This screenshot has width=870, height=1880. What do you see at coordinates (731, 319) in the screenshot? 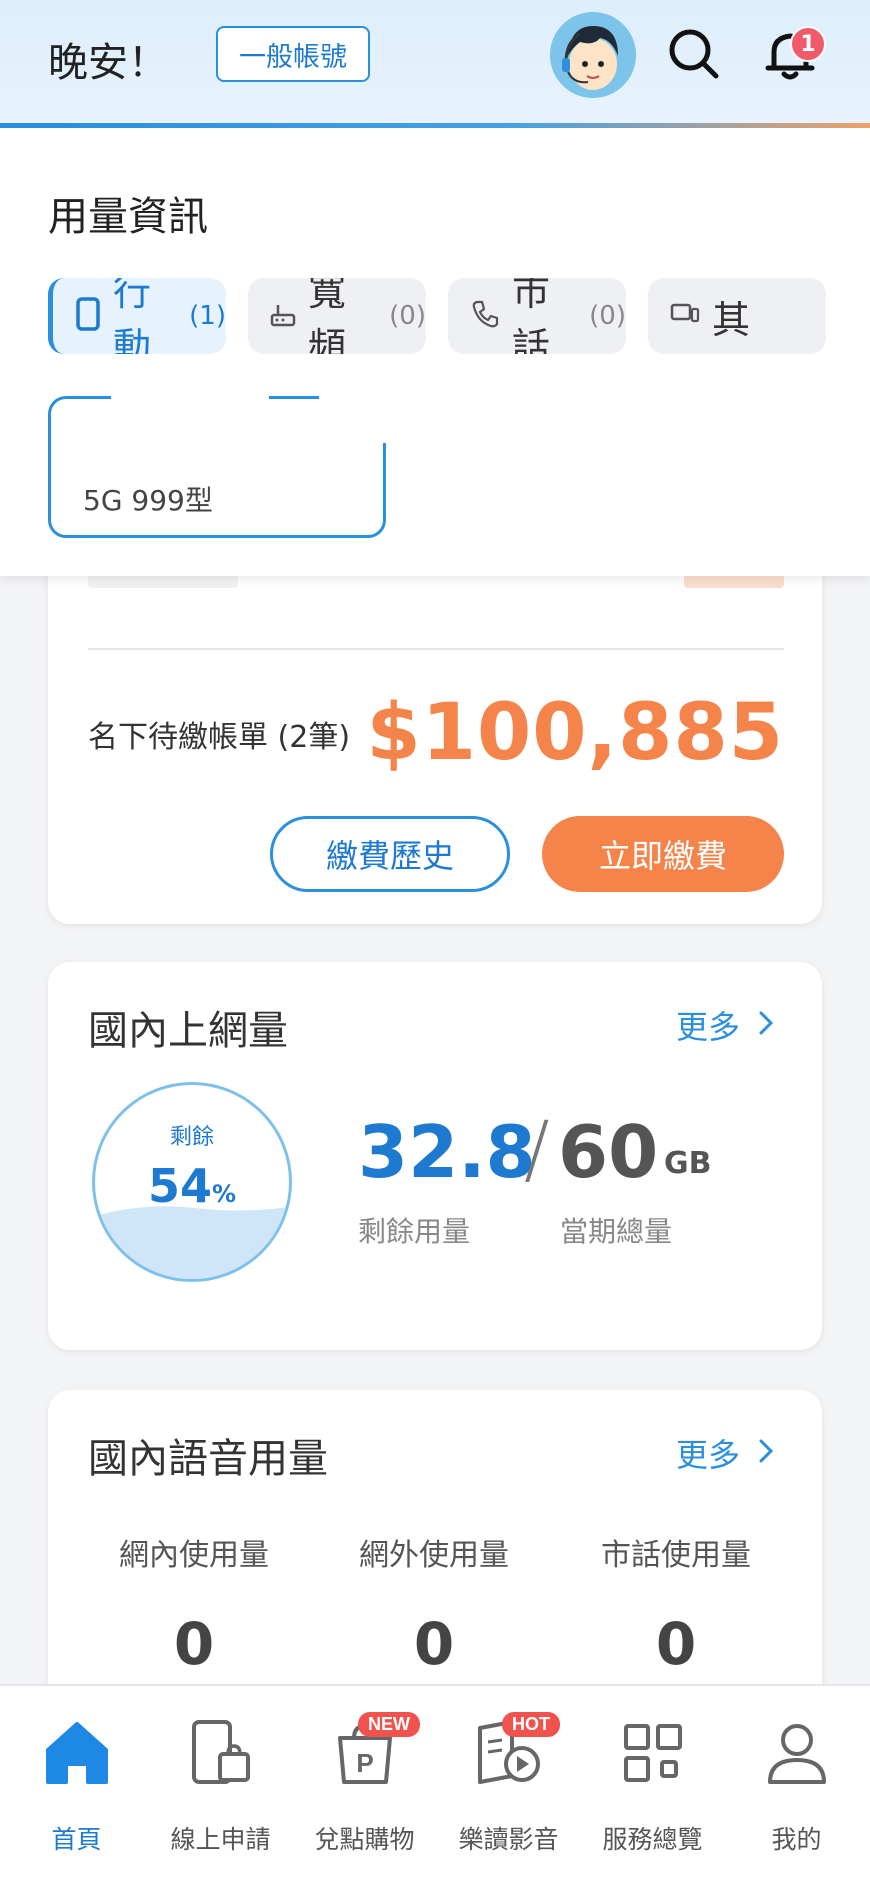
I see `tab-label: 其` at bounding box center [731, 319].